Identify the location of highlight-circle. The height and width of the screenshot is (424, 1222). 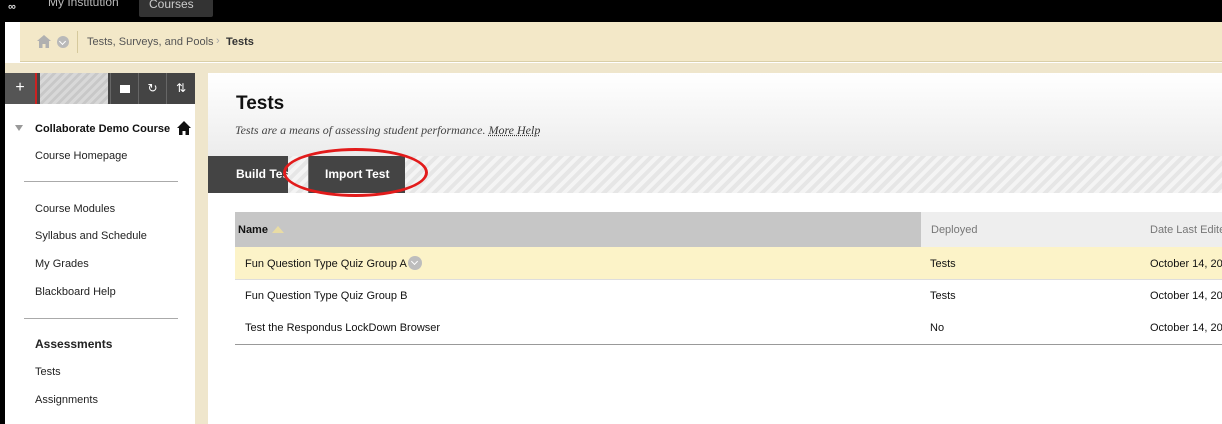
(355, 172).